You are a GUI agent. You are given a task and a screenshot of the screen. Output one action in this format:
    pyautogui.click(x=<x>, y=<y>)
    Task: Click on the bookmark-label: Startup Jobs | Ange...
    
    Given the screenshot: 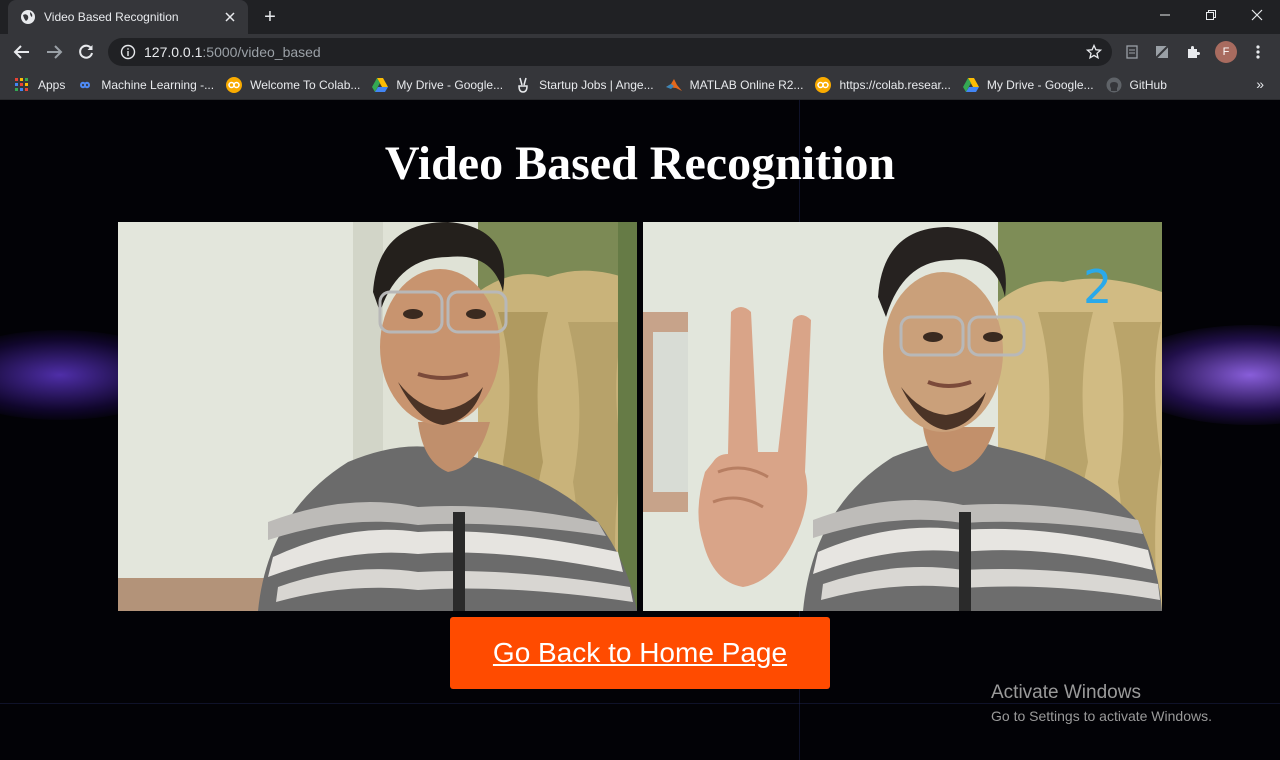 What is the action you would take?
    pyautogui.click(x=596, y=84)
    